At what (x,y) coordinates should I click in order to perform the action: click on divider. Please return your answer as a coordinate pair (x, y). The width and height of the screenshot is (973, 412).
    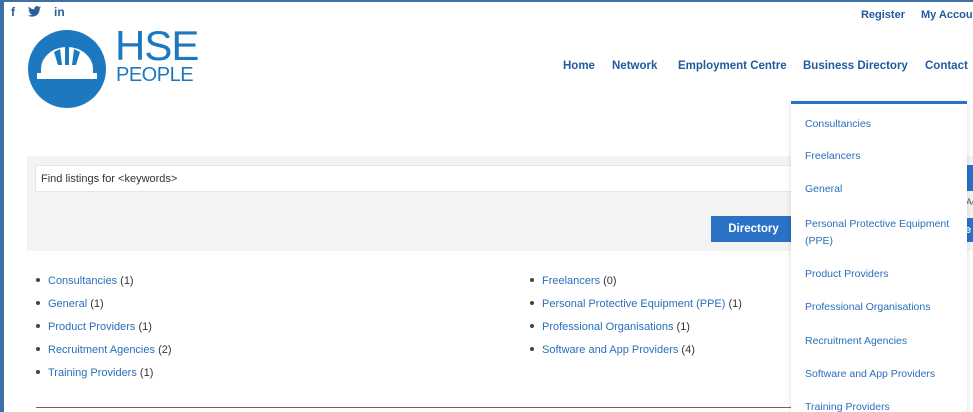
    Looking at the image, I should click on (416, 407).